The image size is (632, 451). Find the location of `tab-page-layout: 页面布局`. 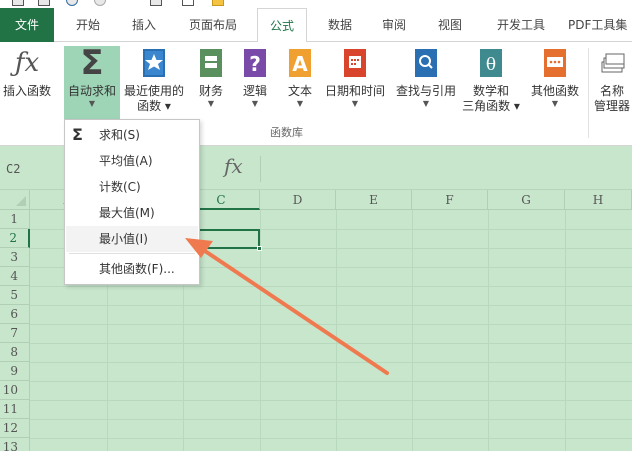

tab-page-layout: 页面布局 is located at coordinates (213, 25).